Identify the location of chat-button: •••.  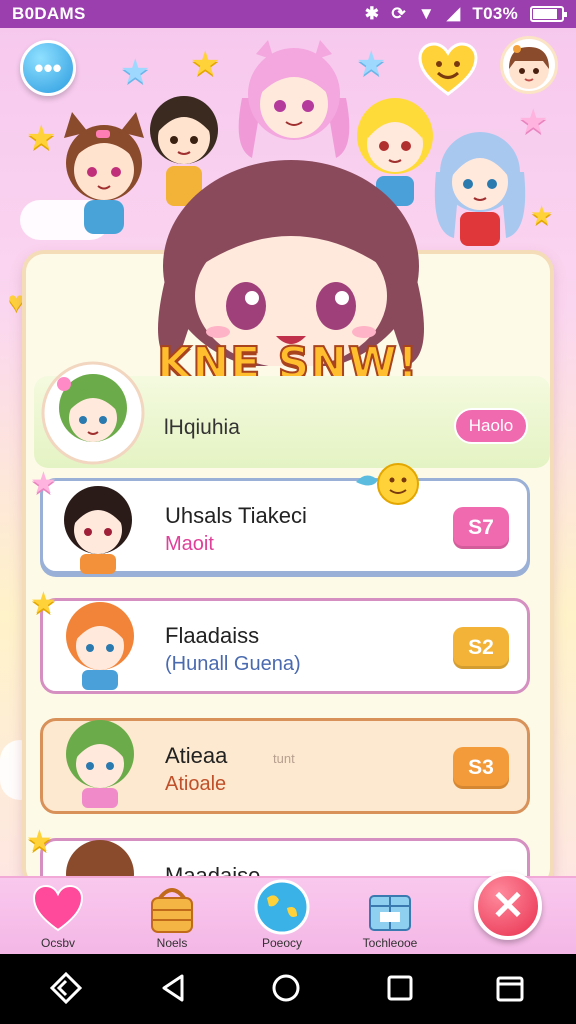
(48, 68).